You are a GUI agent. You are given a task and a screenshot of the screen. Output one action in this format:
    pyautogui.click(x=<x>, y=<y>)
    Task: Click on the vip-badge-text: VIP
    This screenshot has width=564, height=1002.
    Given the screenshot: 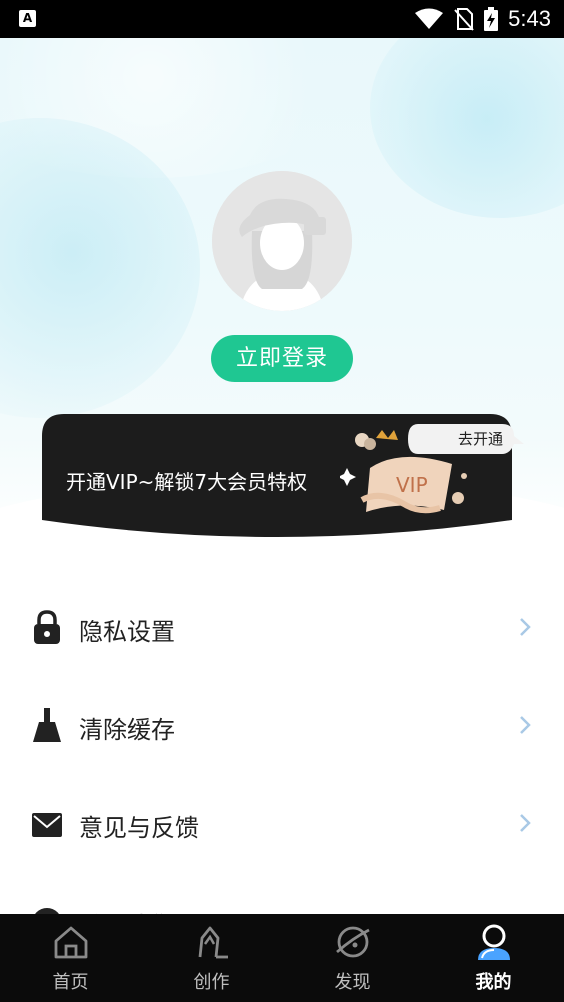 What is the action you would take?
    pyautogui.click(x=412, y=485)
    